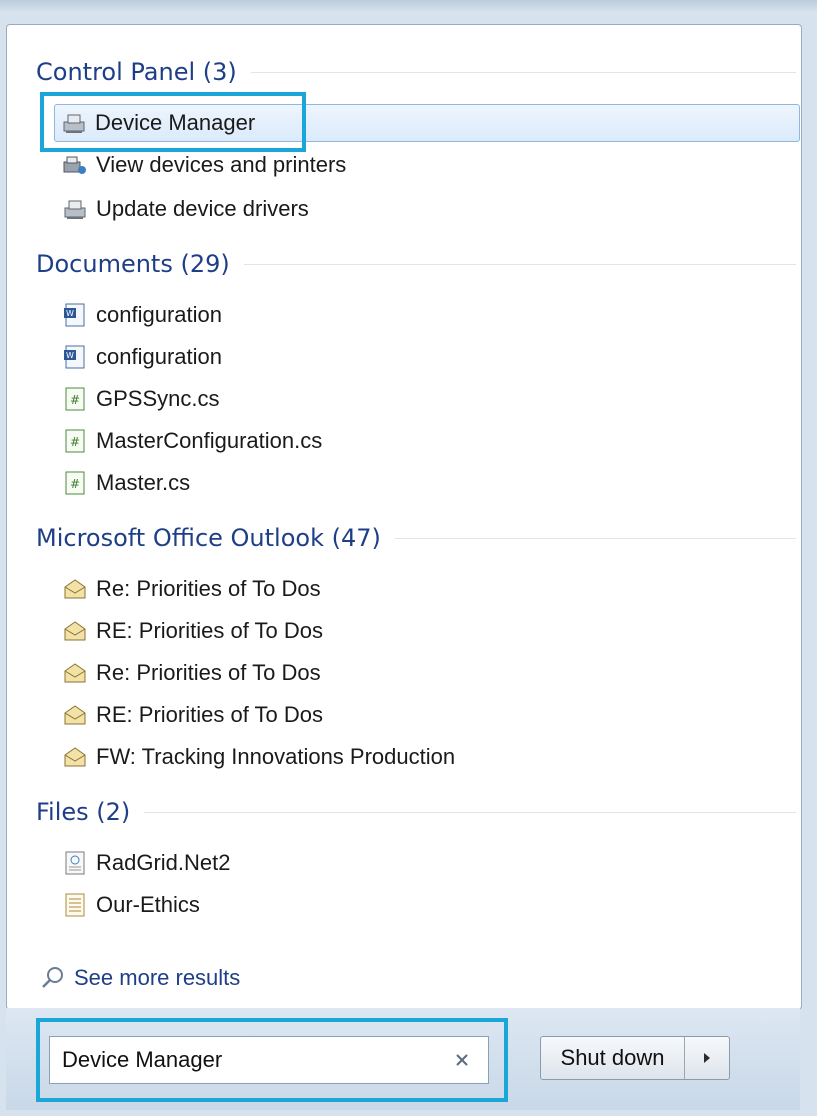 The width and height of the screenshot is (817, 1116). I want to click on result-item-label: Update device drivers, so click(202, 208).